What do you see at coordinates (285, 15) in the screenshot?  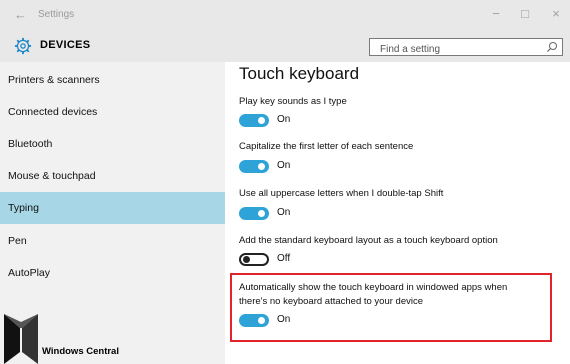 I see `title-bar: ← Settings − □ ×` at bounding box center [285, 15].